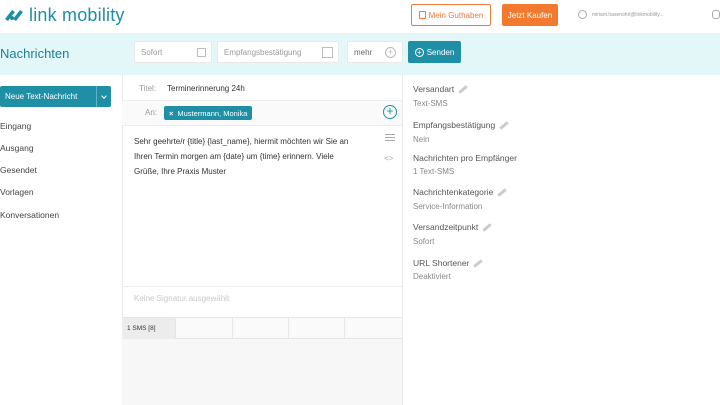  Describe the element at coordinates (424, 241) in the screenshot. I see `setting-value: Sofort` at that location.